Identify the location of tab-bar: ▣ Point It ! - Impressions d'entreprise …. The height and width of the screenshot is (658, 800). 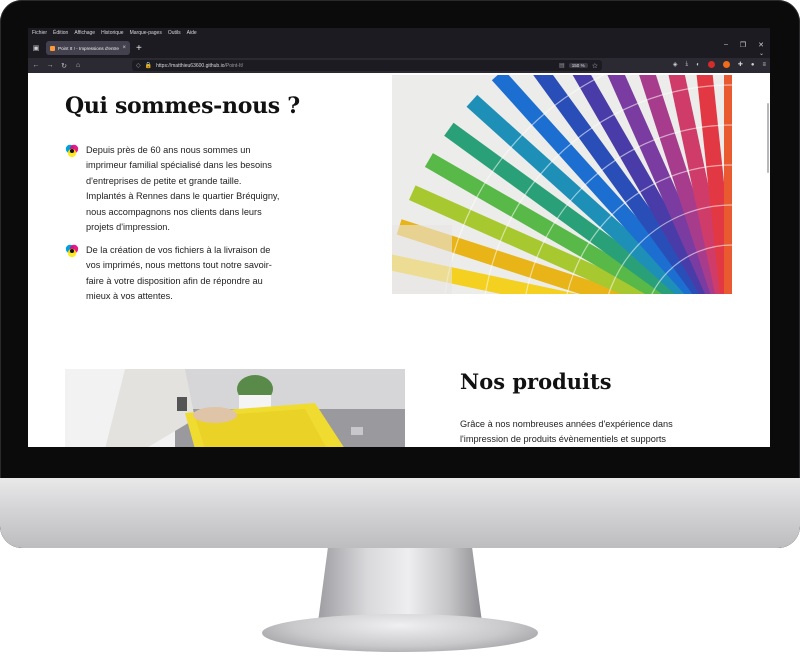
(399, 48).